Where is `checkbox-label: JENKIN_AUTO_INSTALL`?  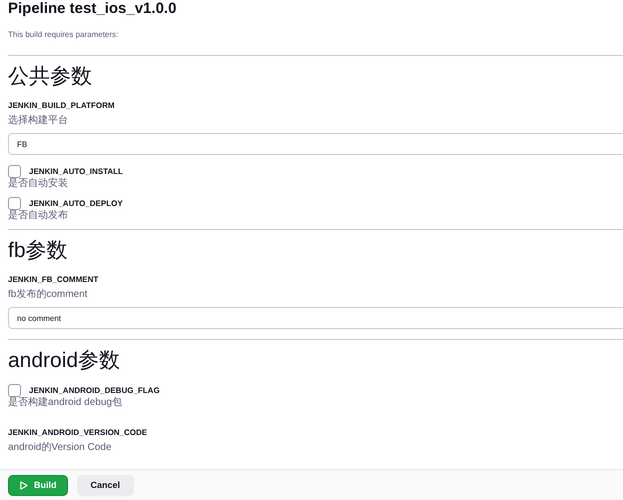 checkbox-label: JENKIN_AUTO_INSTALL is located at coordinates (76, 171).